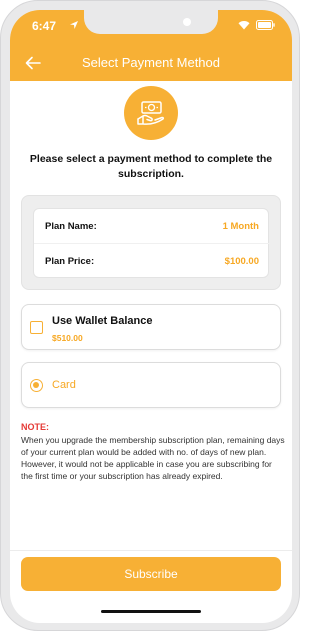  I want to click on plan-summary-panel: Plan Name: 1 Month Plan Price: $100.00, so click(151, 242).